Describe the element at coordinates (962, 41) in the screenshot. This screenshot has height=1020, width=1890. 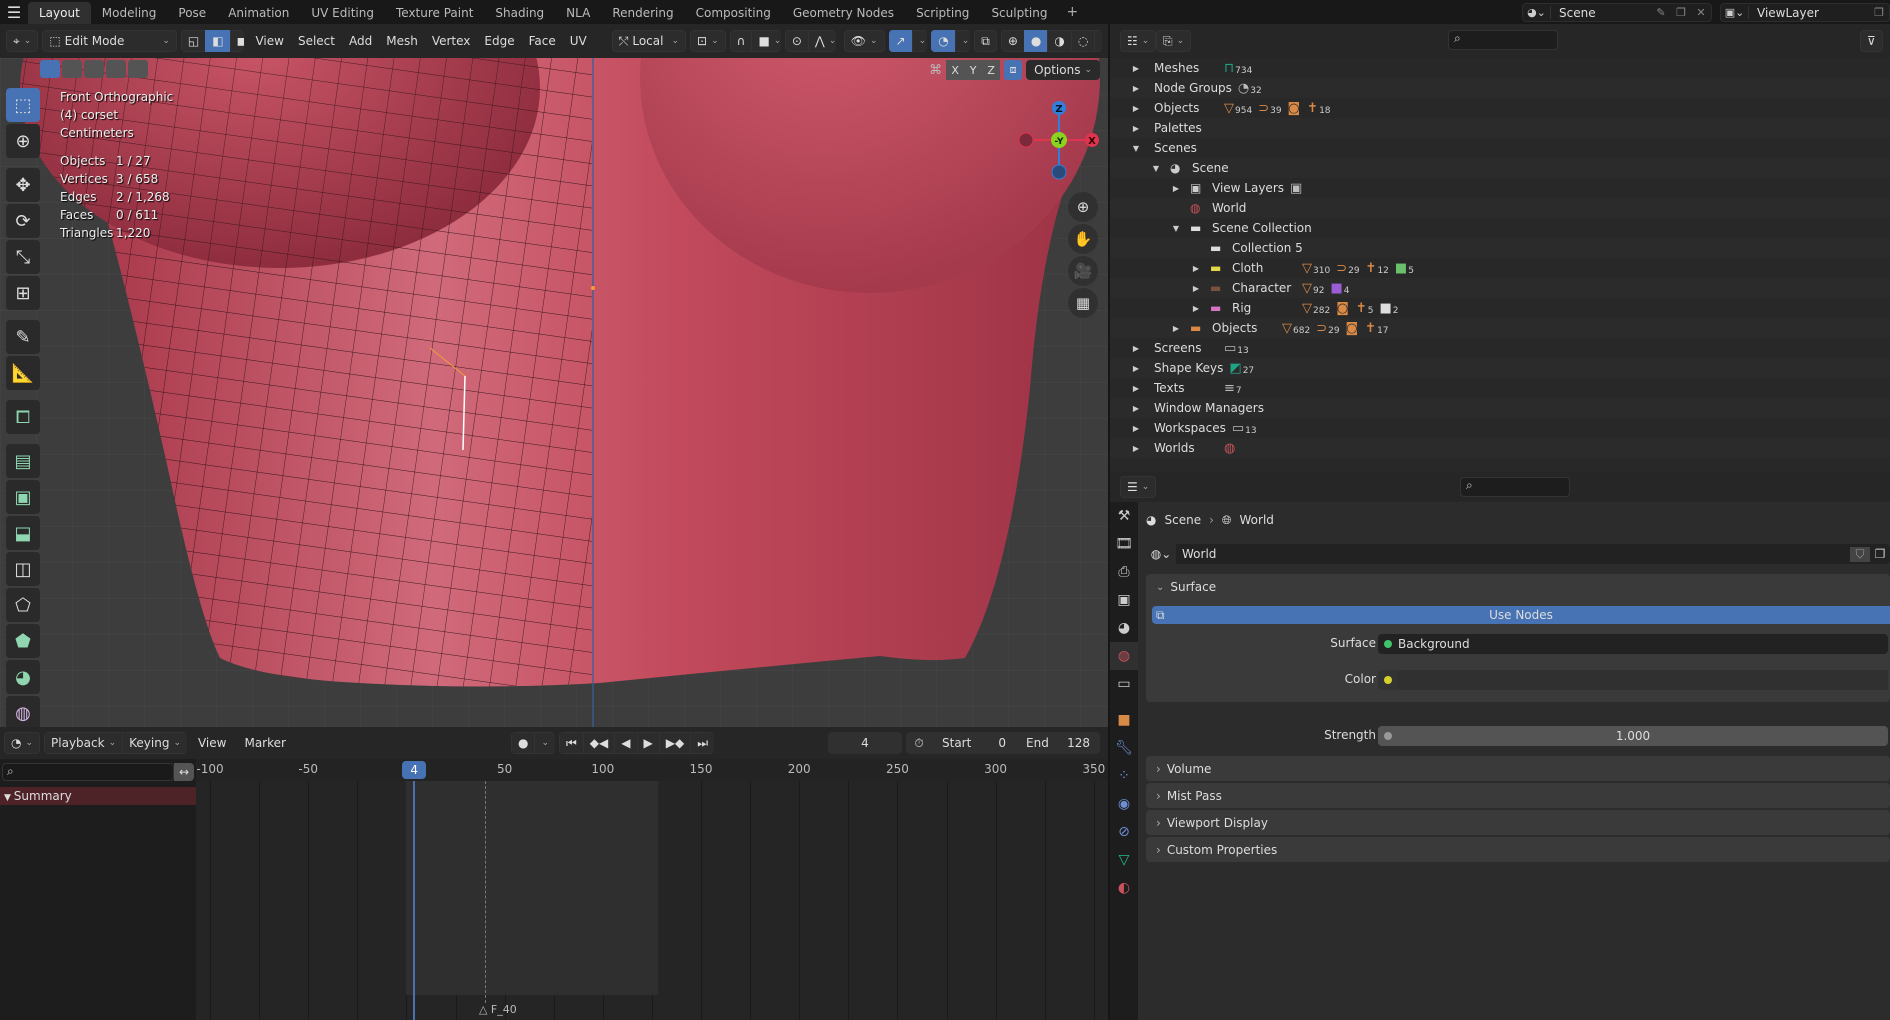
I see `overlays-dropdown: ⌄` at that location.